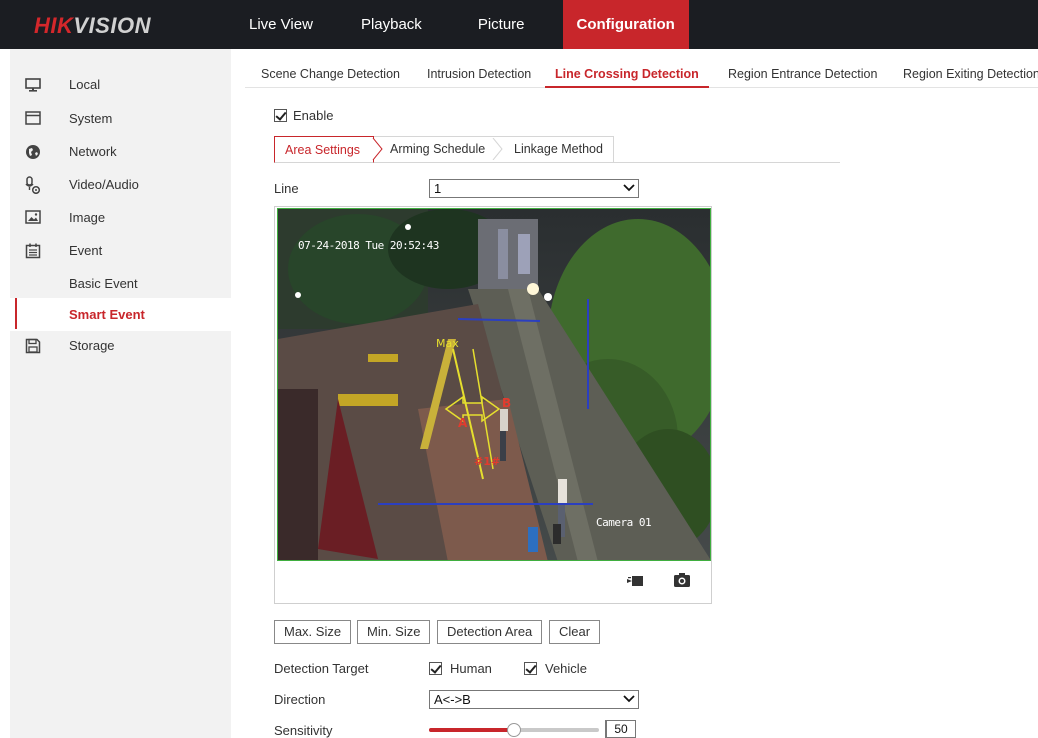 This screenshot has height=738, width=1038. I want to click on tab-region-exiting-detection: Region Exiting Detection, so click(970, 74).